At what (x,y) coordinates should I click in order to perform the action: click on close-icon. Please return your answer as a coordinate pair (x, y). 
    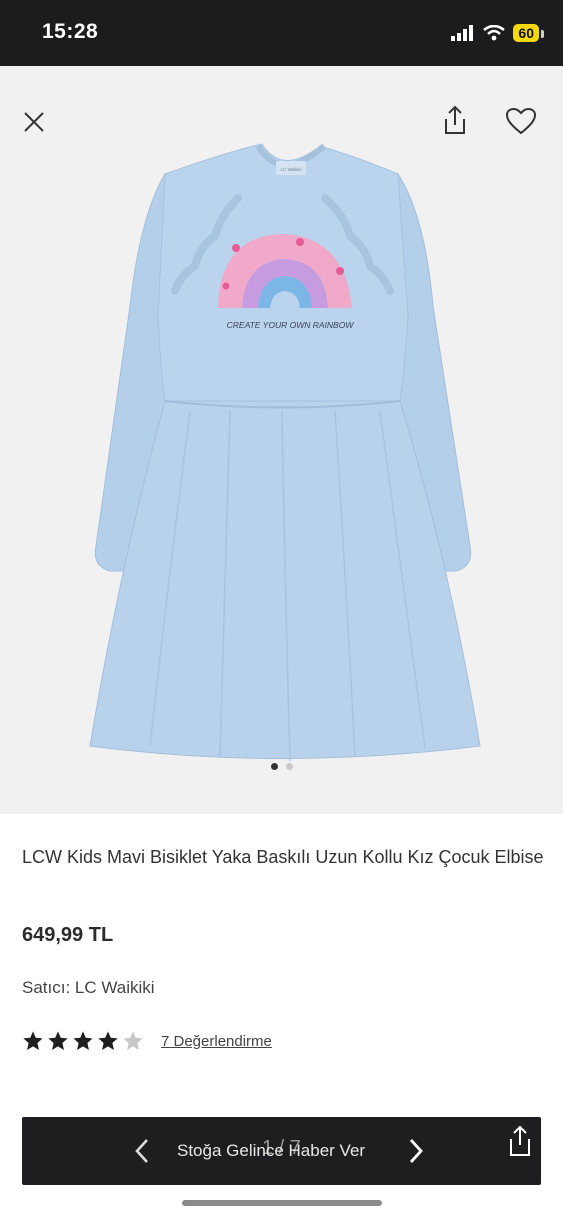
    Looking at the image, I should click on (34, 122).